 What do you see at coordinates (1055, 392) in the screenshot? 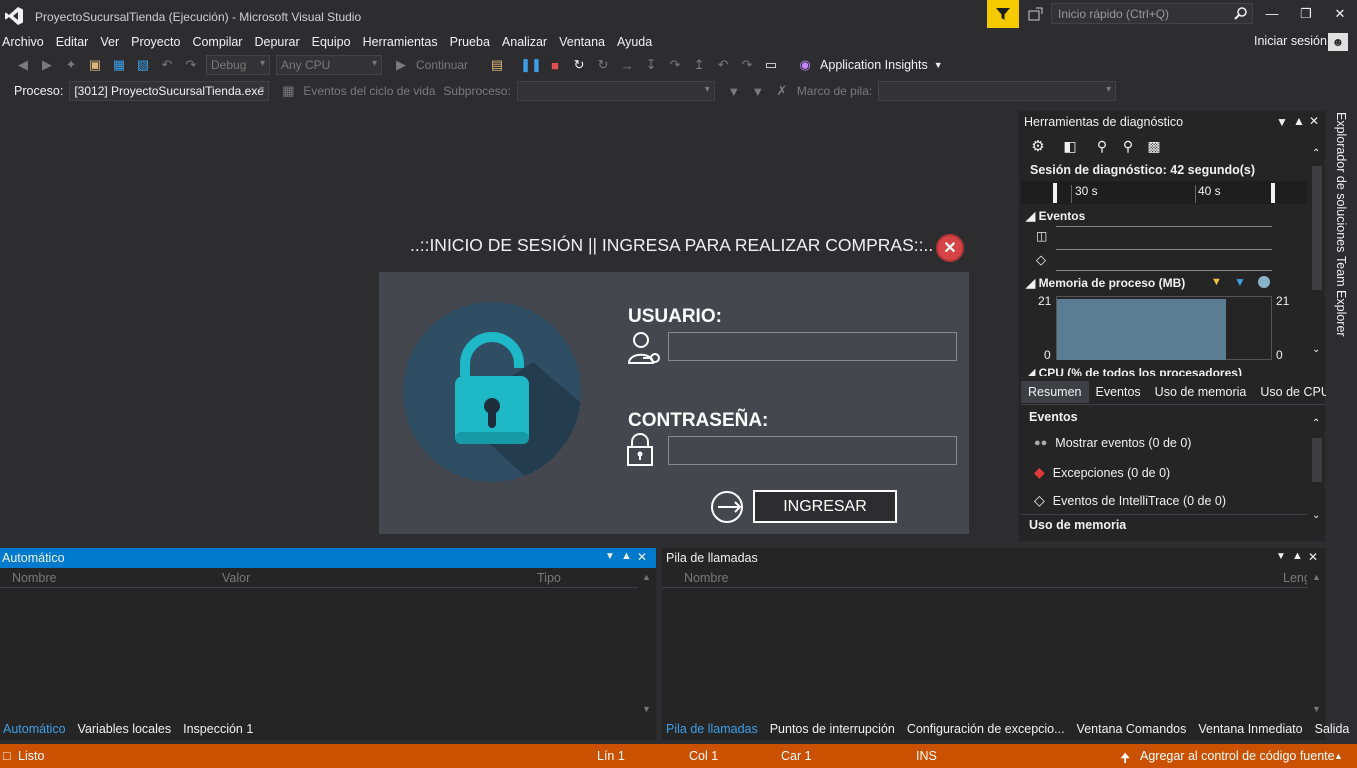
I see `tab-resumen: Resumen` at bounding box center [1055, 392].